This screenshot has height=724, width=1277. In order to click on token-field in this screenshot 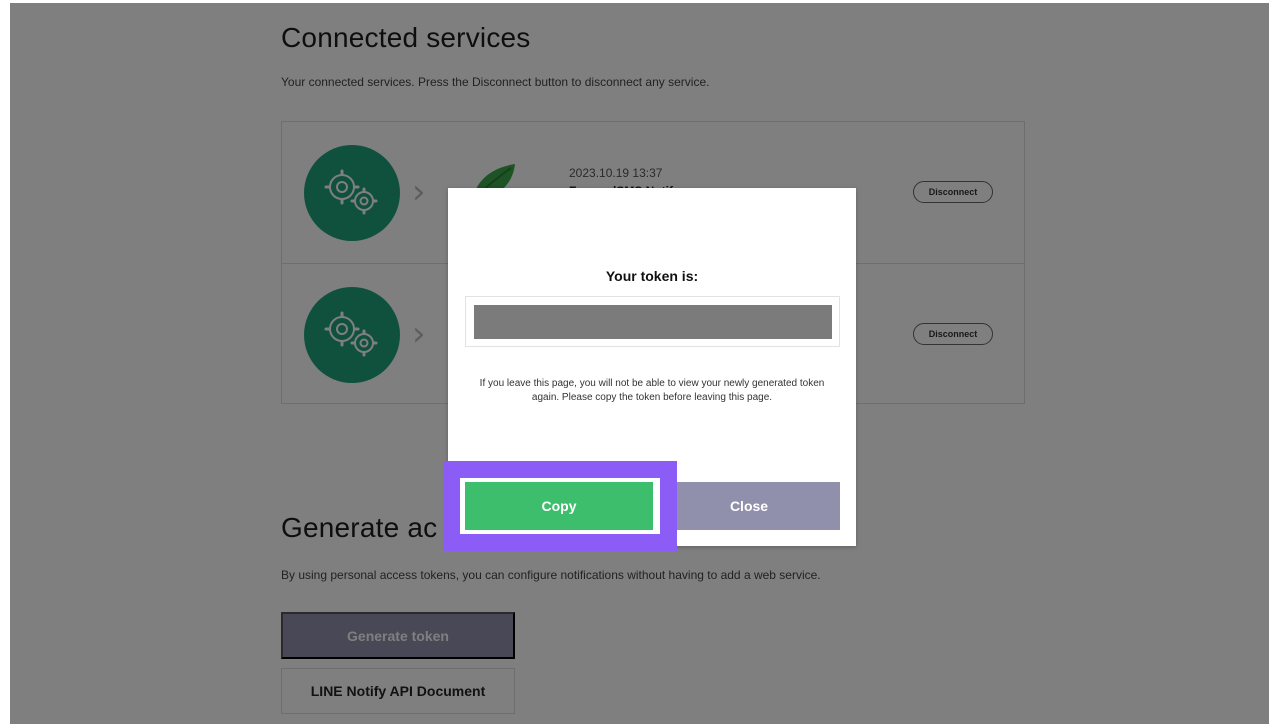, I will do `click(652, 321)`.